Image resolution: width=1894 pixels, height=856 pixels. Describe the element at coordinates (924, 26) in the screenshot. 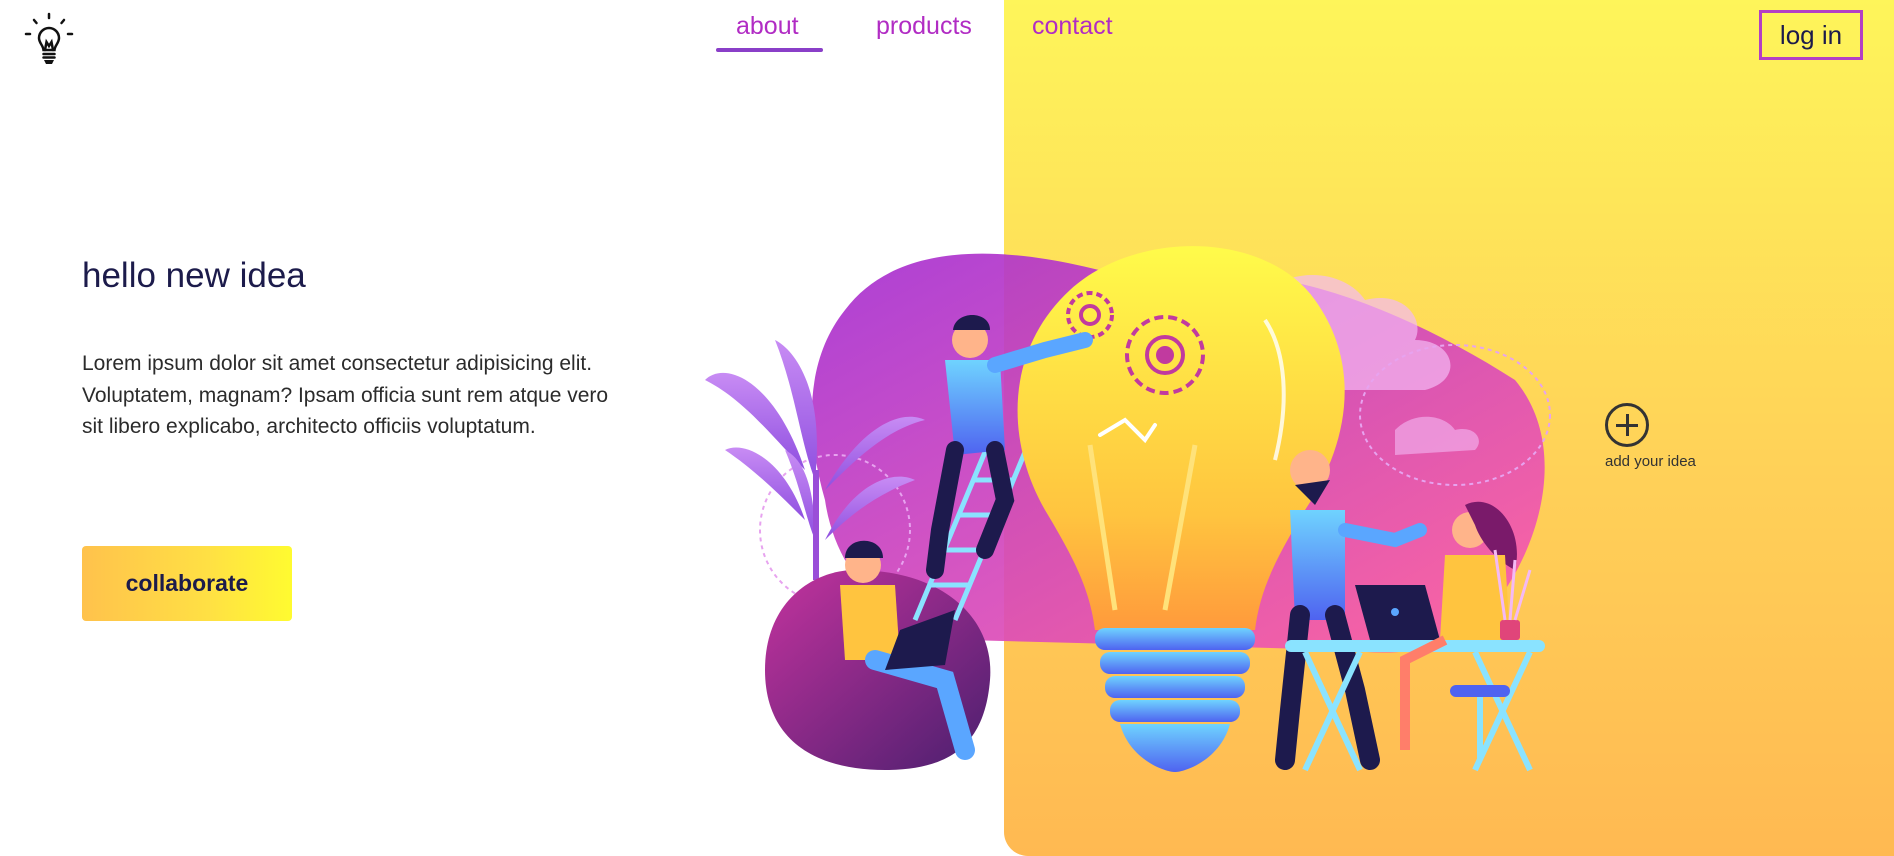

I see `nav-link-products: products` at that location.